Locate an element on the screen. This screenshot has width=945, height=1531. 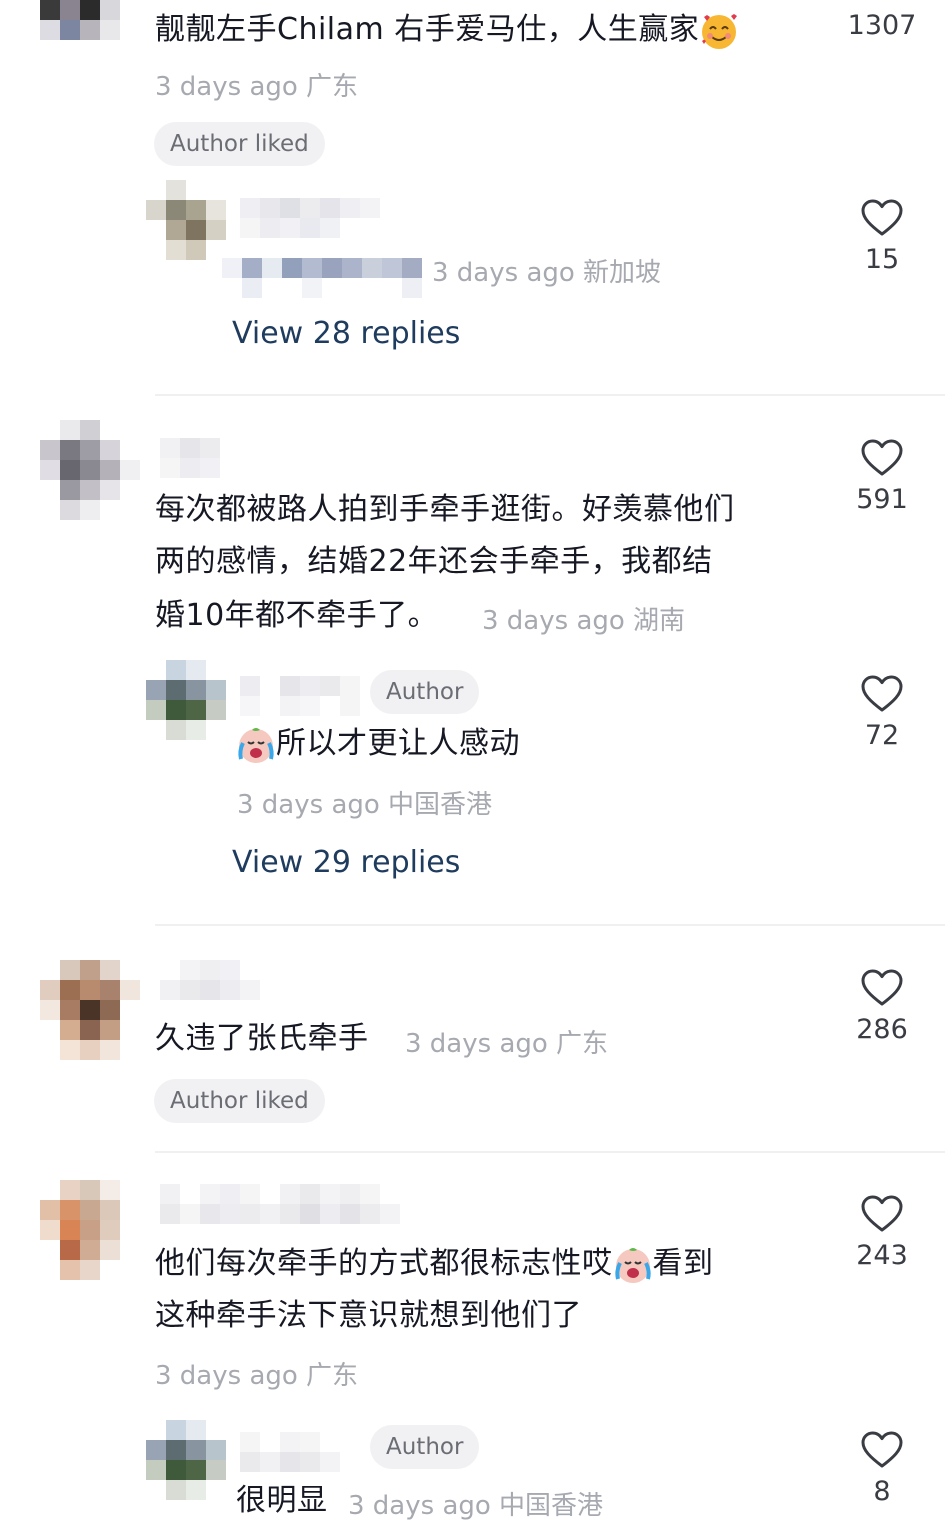
like-button: 72 is located at coordinates (882, 712).